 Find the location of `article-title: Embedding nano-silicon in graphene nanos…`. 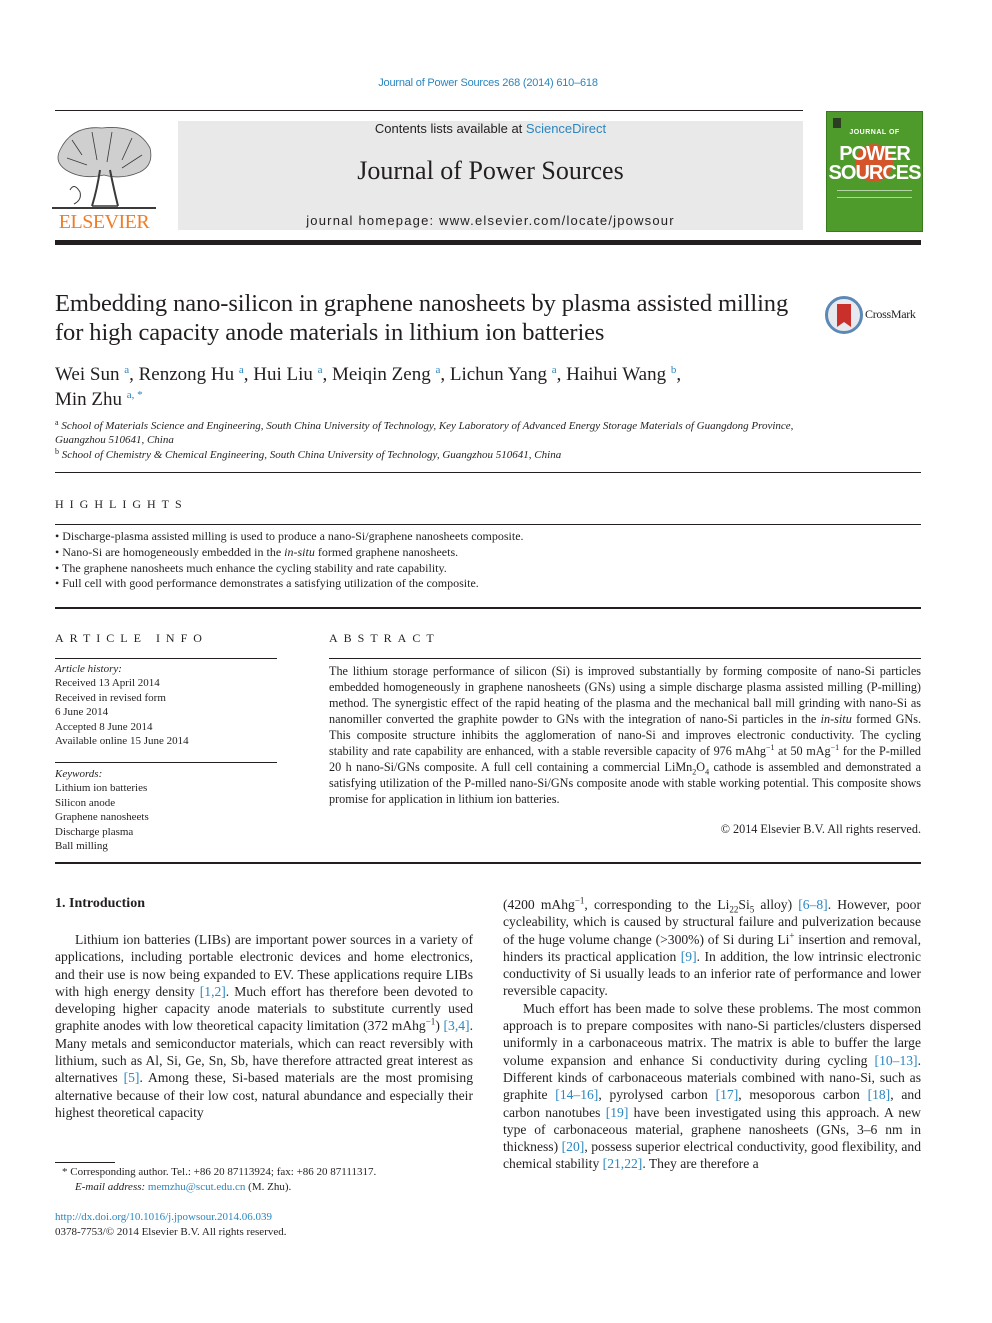

article-title: Embedding nano-silicon in graphene nanos… is located at coordinates (422, 318).